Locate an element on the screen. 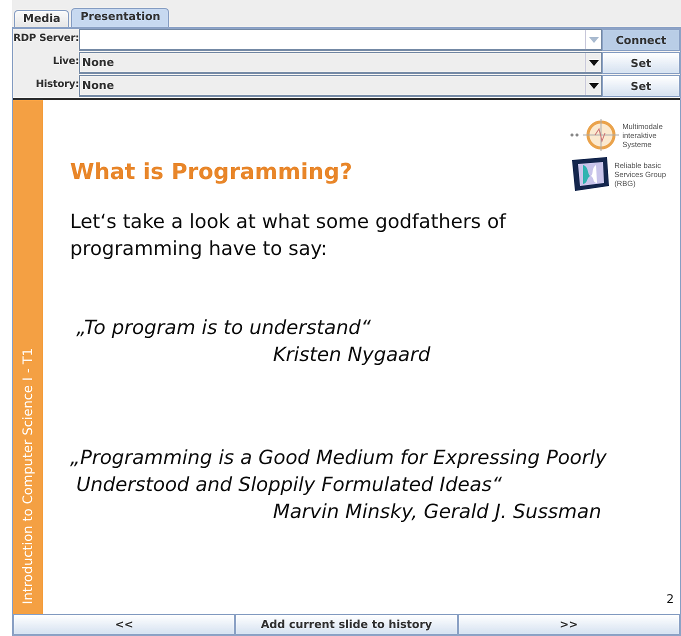 This screenshot has width=681, height=636. connect-button: Connect is located at coordinates (641, 40).